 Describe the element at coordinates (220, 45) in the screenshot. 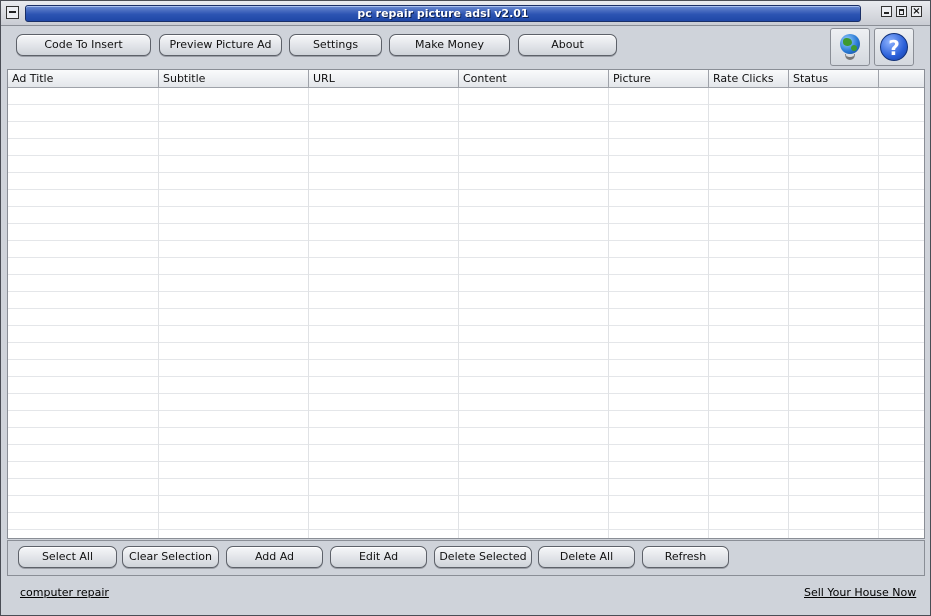

I see `preview-picture-ad-button: Preview Picture Ad` at that location.